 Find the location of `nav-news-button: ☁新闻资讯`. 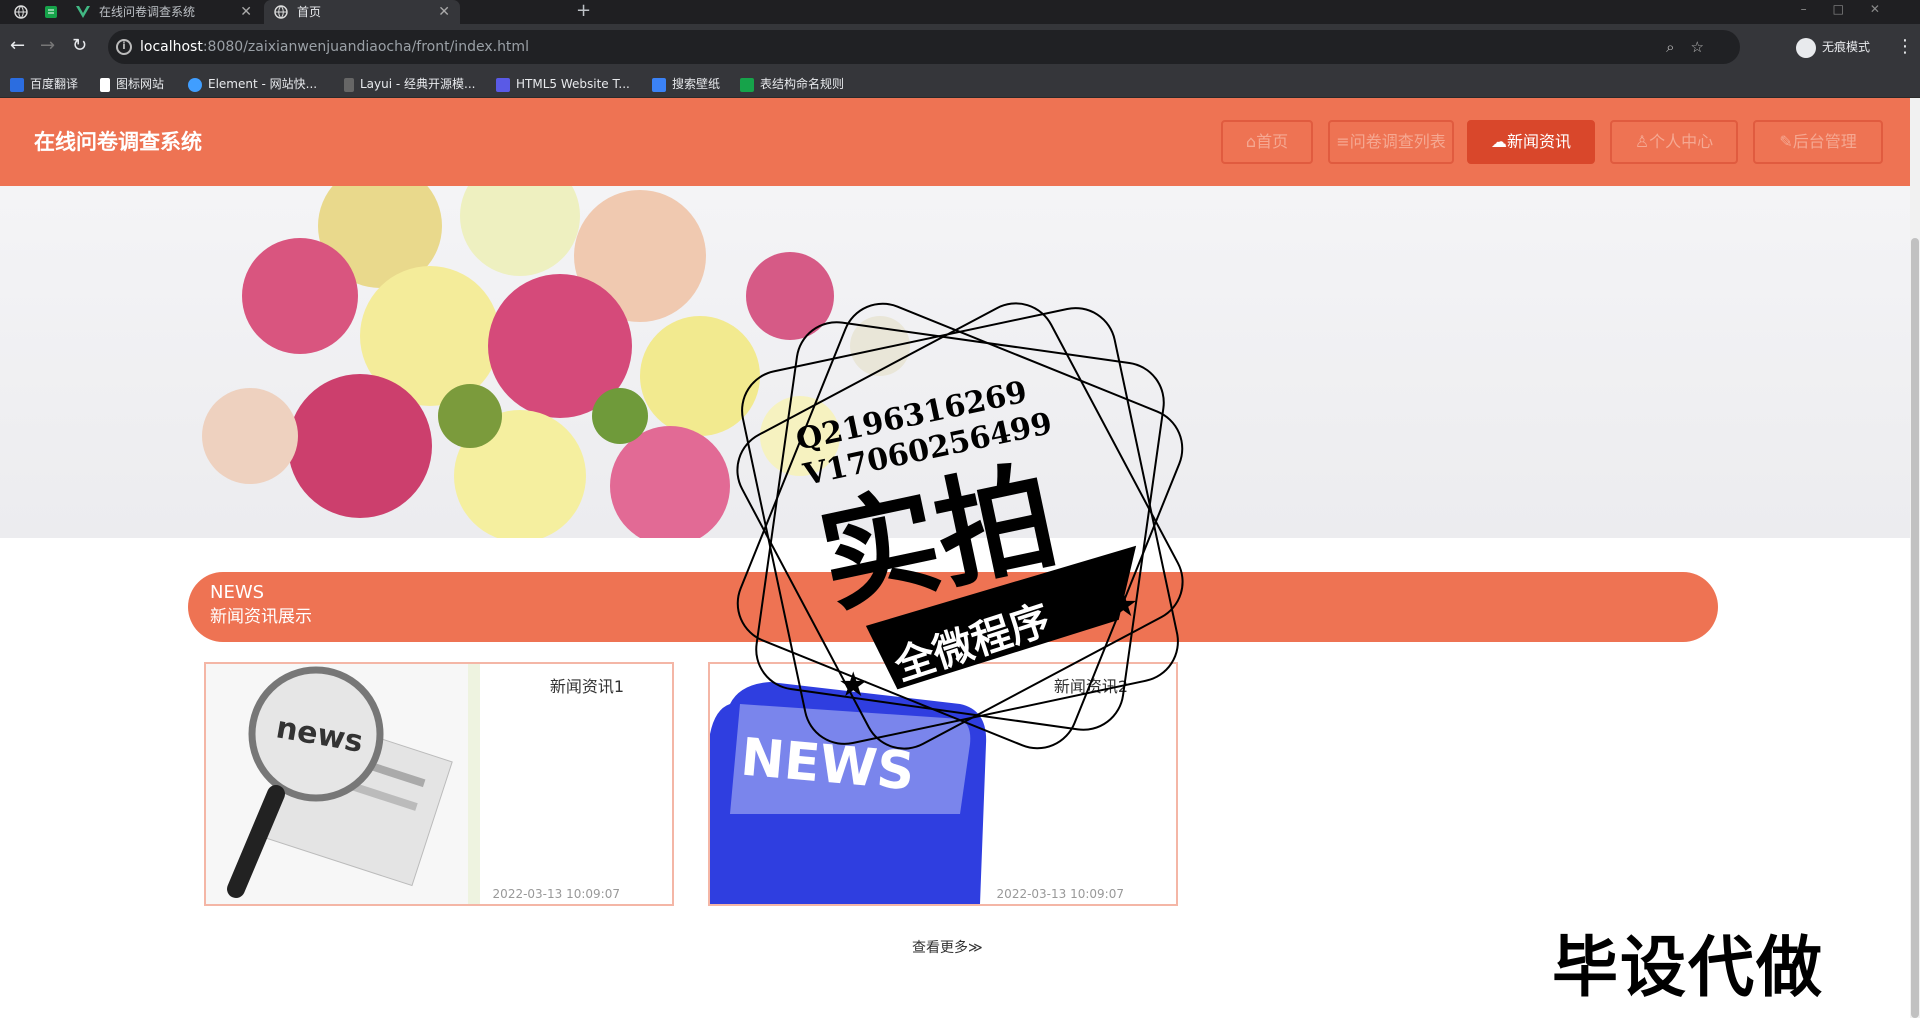

nav-news-button: ☁新闻资讯 is located at coordinates (1531, 142).